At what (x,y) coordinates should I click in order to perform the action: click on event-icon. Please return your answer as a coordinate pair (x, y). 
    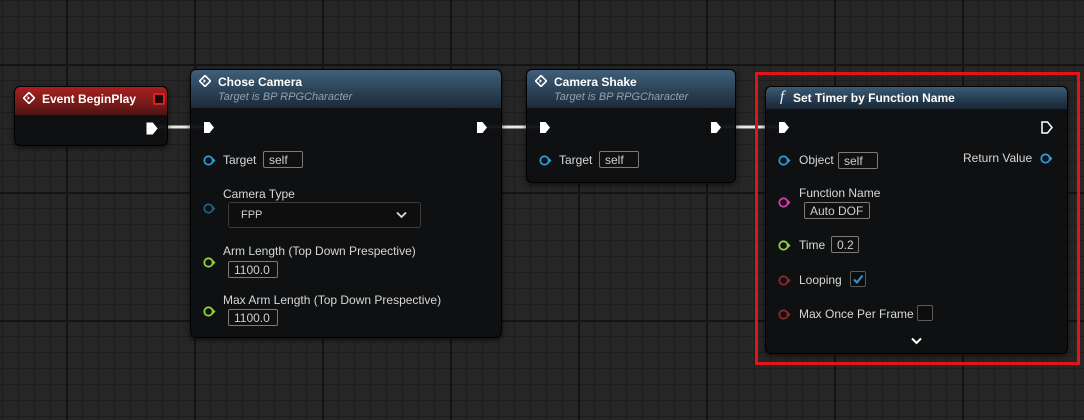
    Looking at the image, I should click on (29, 98).